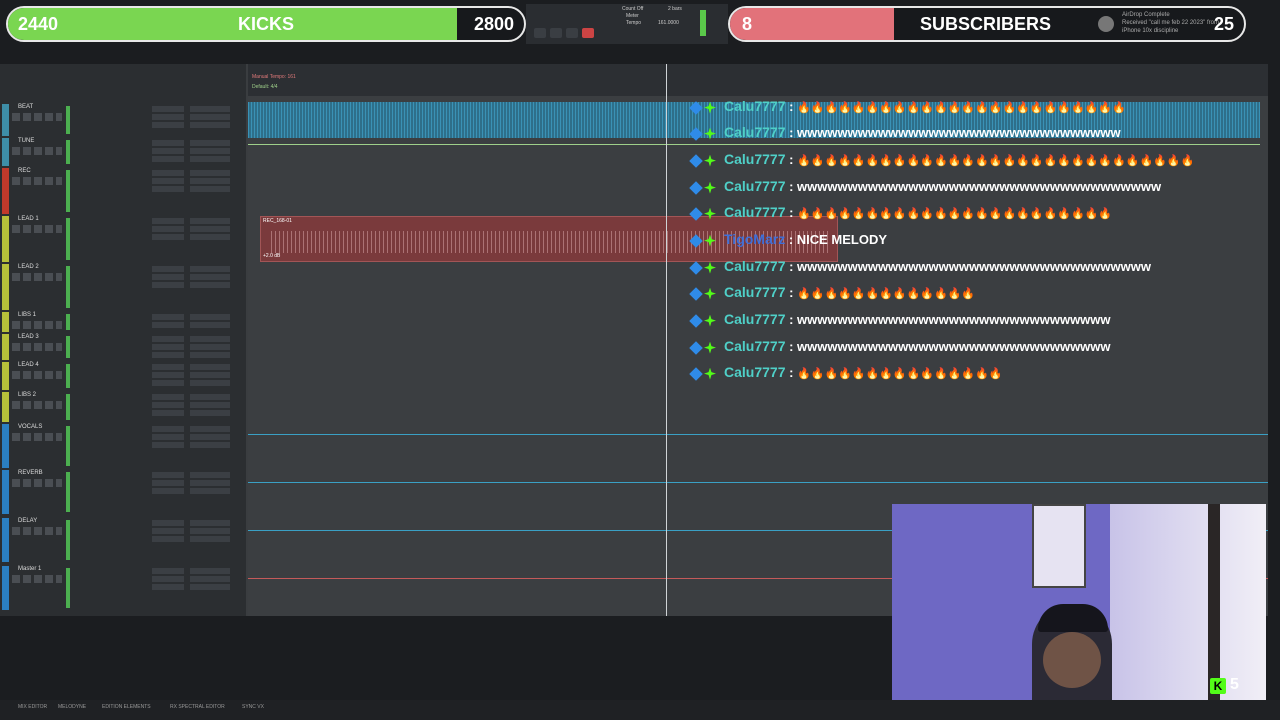 The image size is (1280, 720). I want to click on track-row: LEAD 4, so click(123, 376).